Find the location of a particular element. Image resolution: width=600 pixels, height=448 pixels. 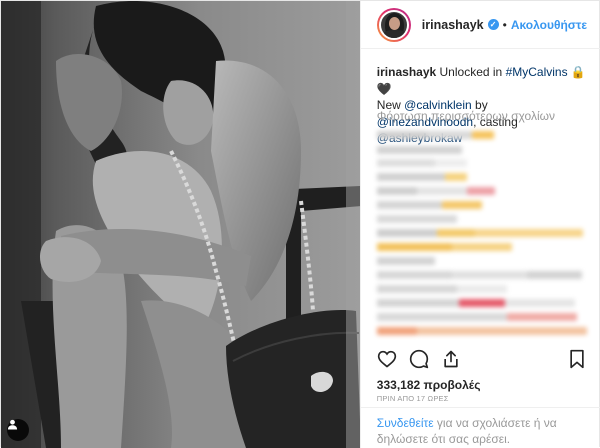

post-timestamp: ΠΡΙΝ ΑΠΟ 17 ΩΡΕΣ is located at coordinates (412, 398).